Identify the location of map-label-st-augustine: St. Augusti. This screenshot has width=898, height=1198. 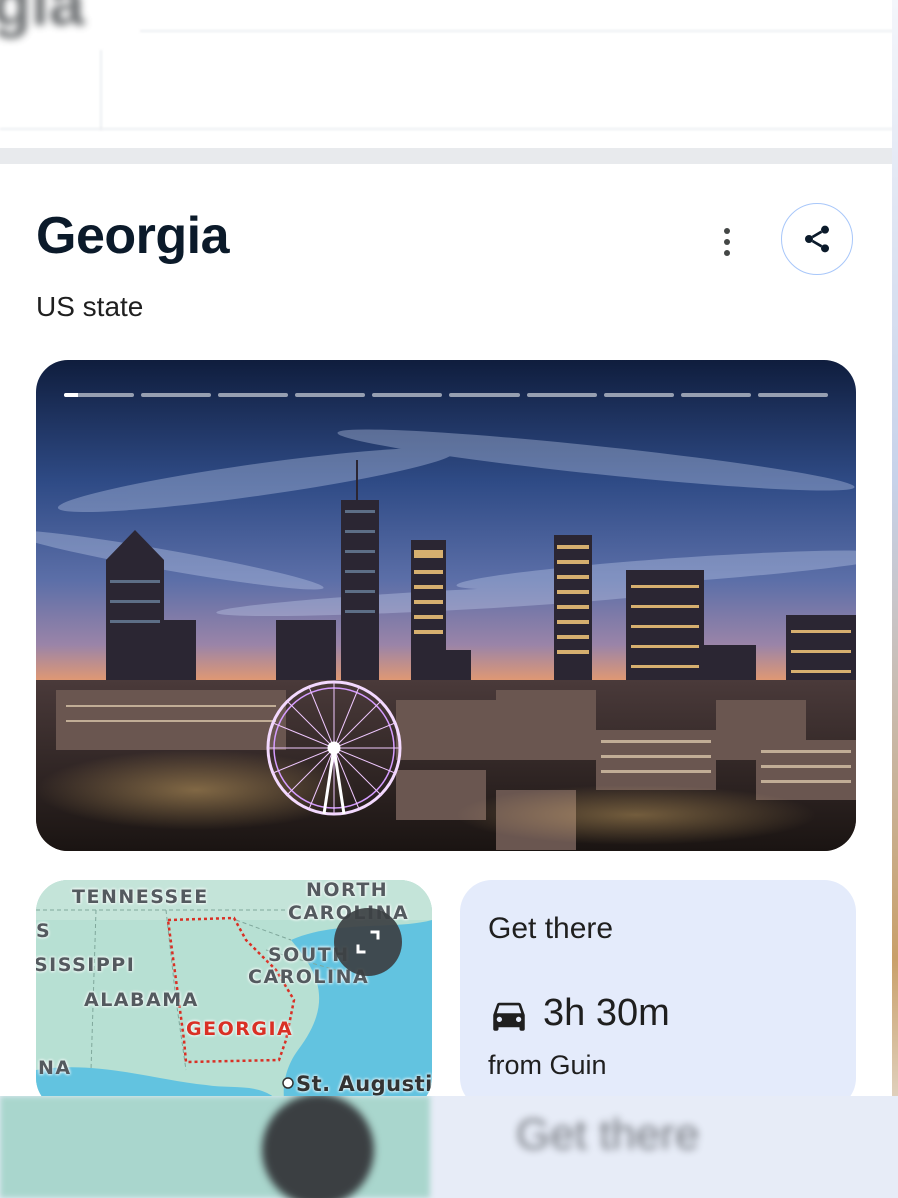
(364, 1084).